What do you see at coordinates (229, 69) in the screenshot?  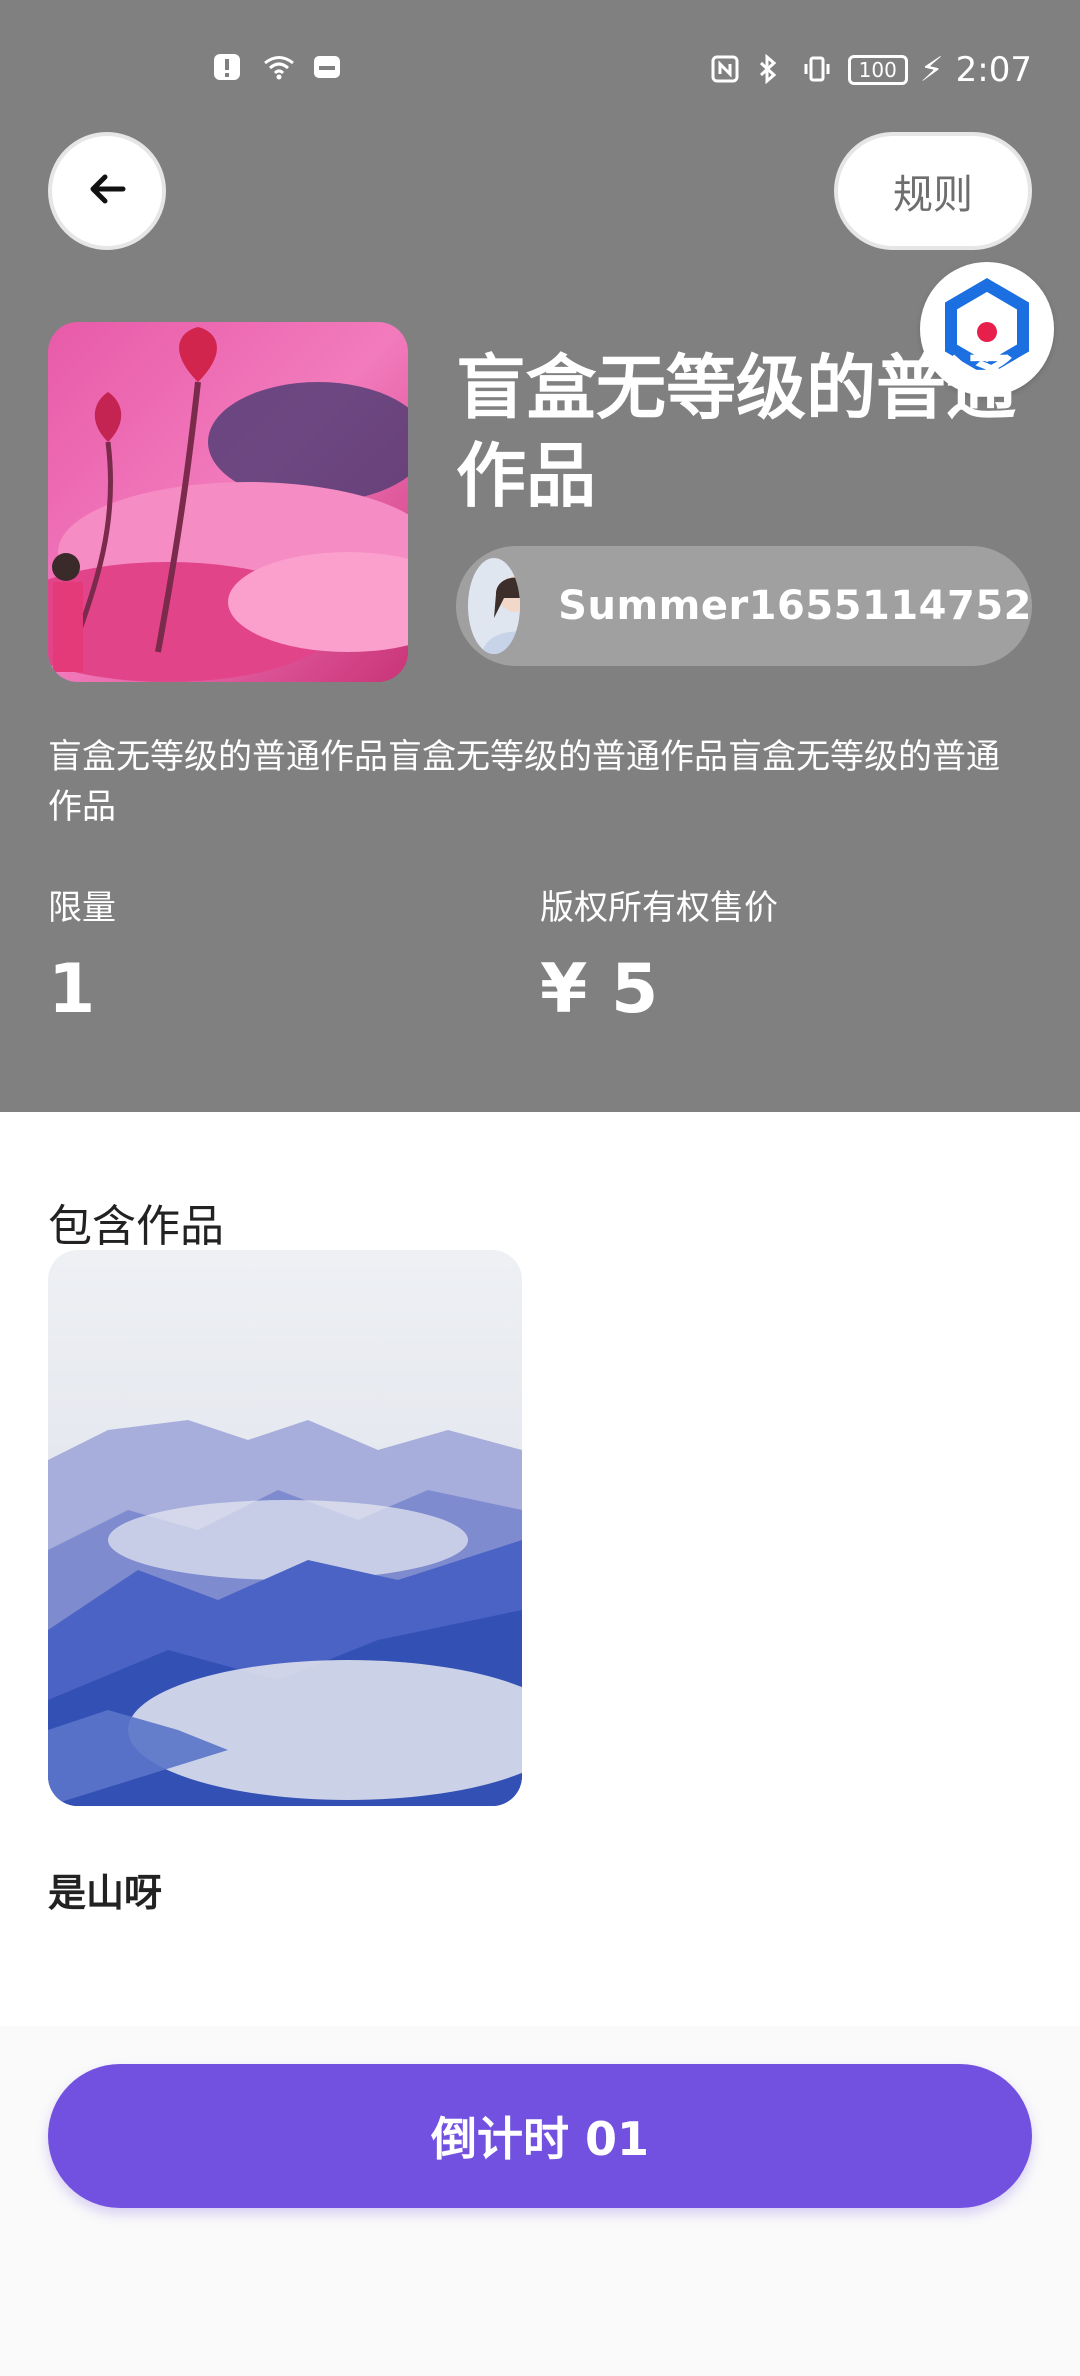 I see `alert-icon` at bounding box center [229, 69].